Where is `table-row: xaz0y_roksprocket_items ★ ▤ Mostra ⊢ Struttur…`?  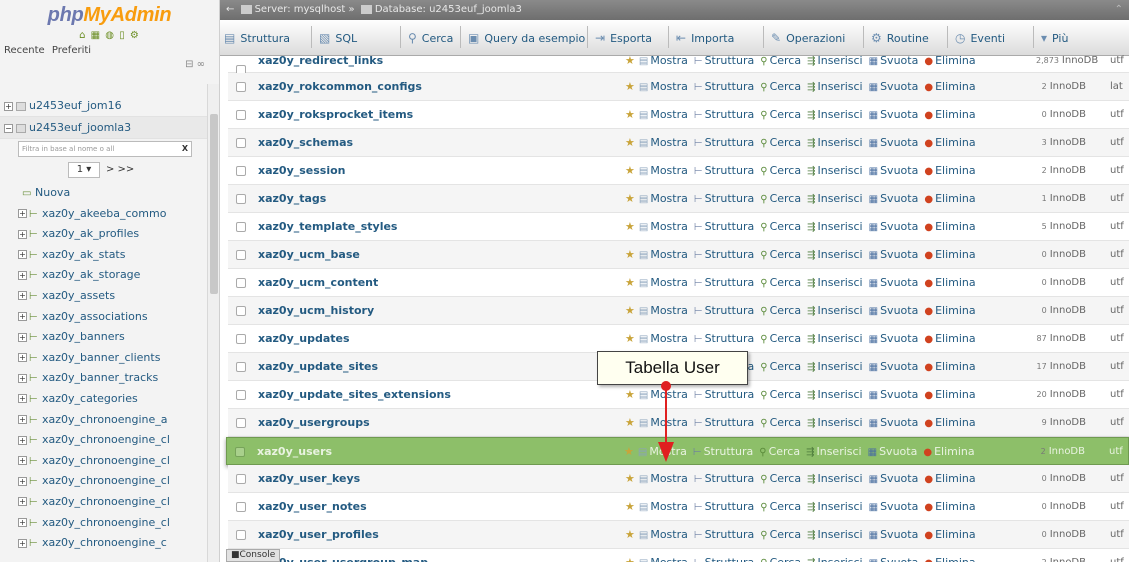
table-row: xaz0y_roksprocket_items ★ ▤ Mostra ⊢ Struttur… is located at coordinates (678, 115).